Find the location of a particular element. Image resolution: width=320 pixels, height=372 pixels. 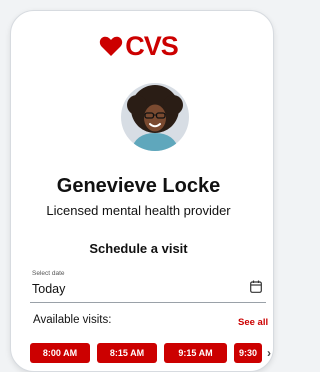

brand-name: CVS is located at coordinates (152, 46).